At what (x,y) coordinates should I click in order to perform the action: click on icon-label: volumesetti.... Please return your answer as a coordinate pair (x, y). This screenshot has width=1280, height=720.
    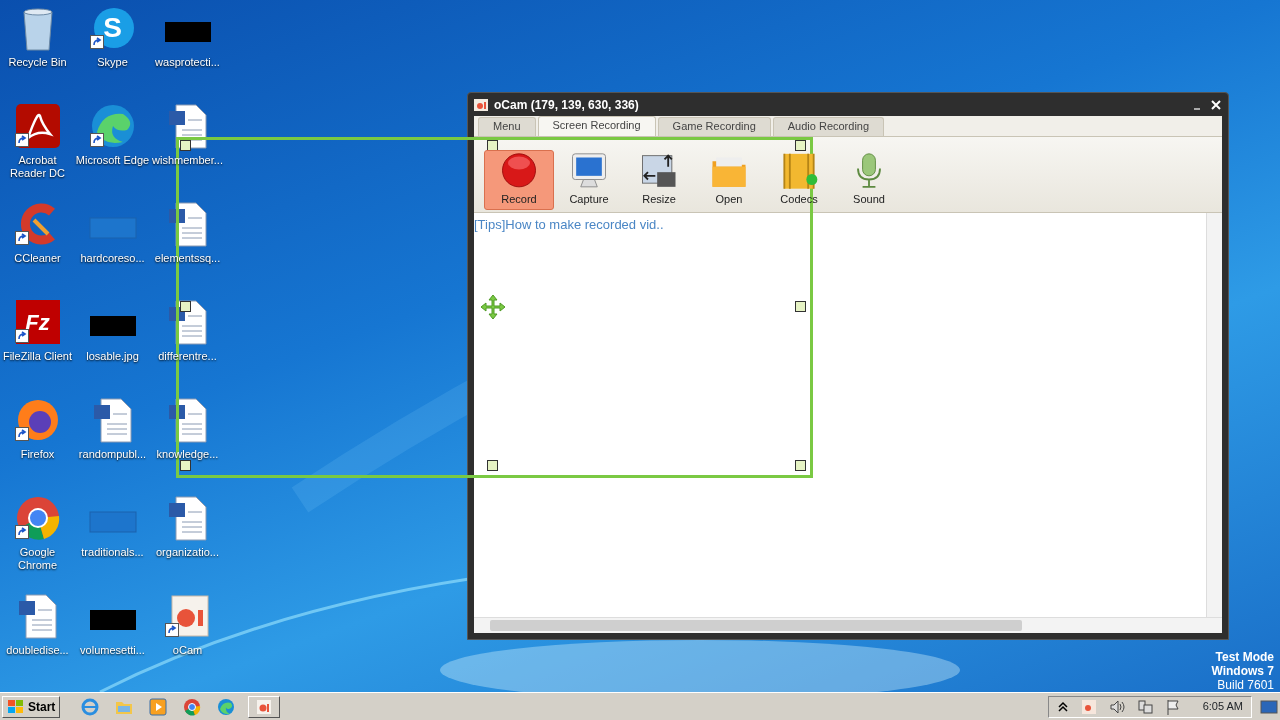
    Looking at the image, I should click on (112, 650).